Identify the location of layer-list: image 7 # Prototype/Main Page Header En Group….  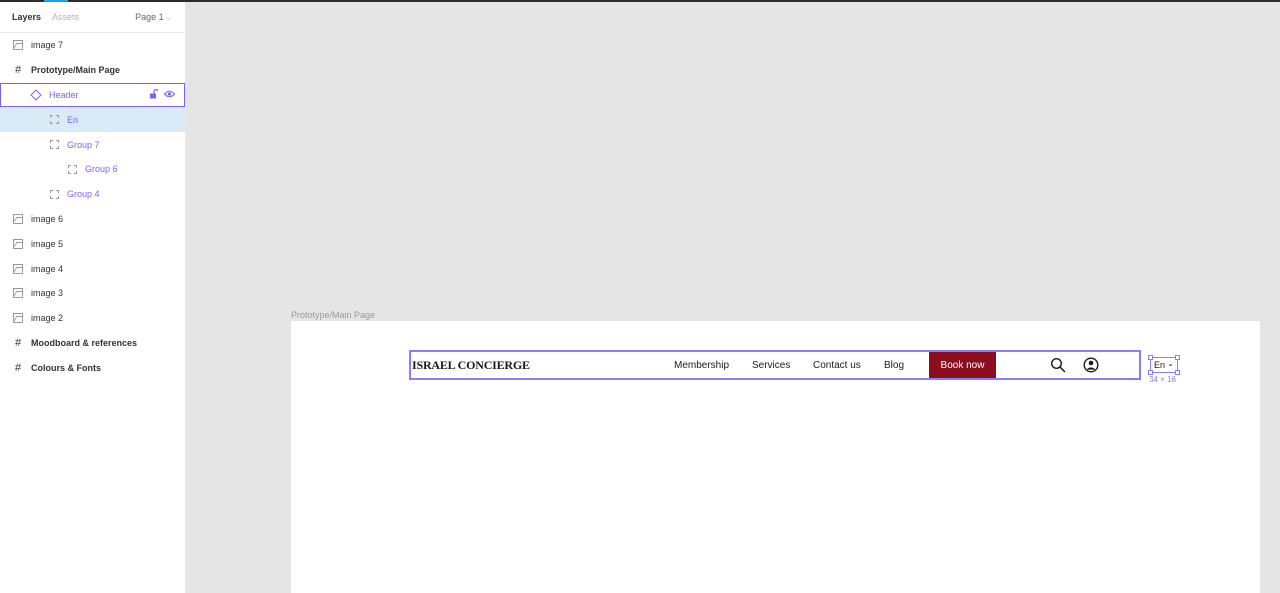
(92, 206).